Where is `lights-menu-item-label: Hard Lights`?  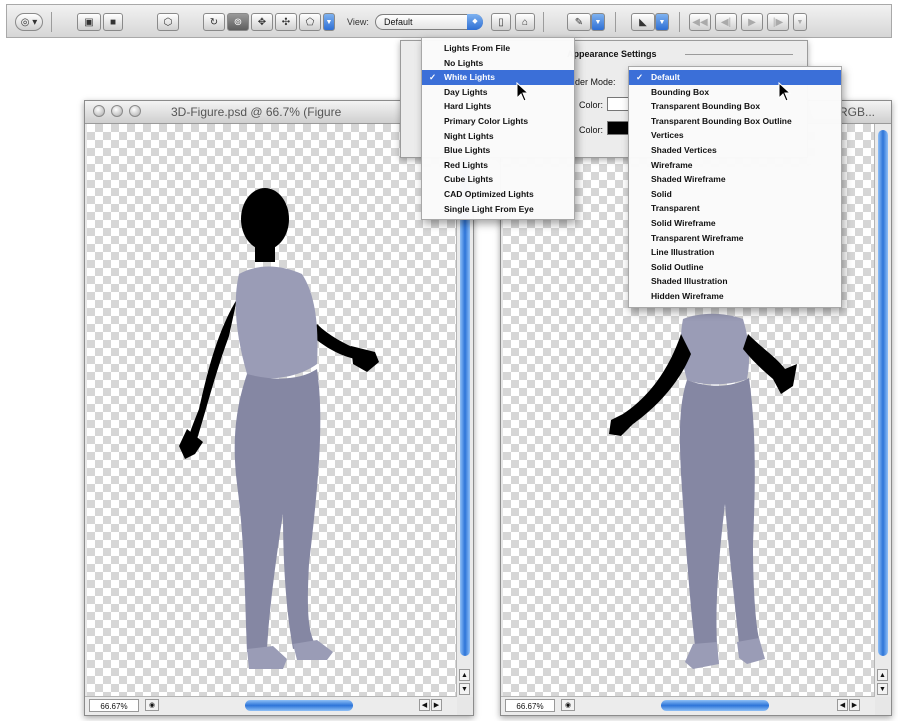
lights-menu-item-label: Hard Lights is located at coordinates (468, 106).